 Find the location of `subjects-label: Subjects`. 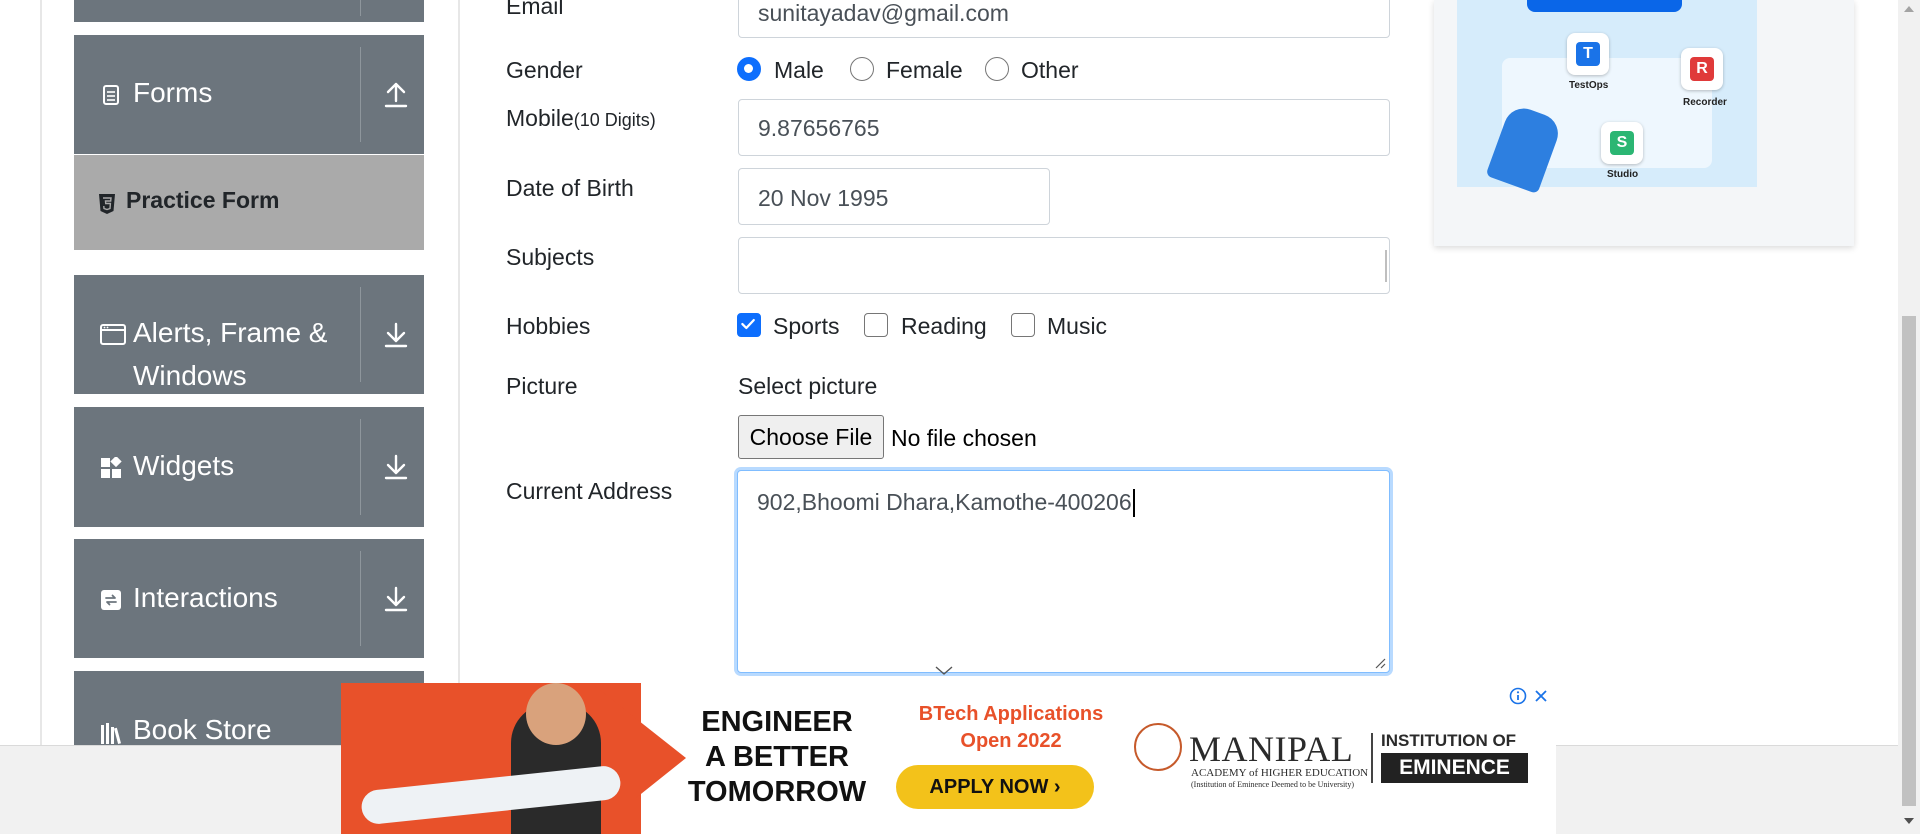

subjects-label: Subjects is located at coordinates (550, 257).